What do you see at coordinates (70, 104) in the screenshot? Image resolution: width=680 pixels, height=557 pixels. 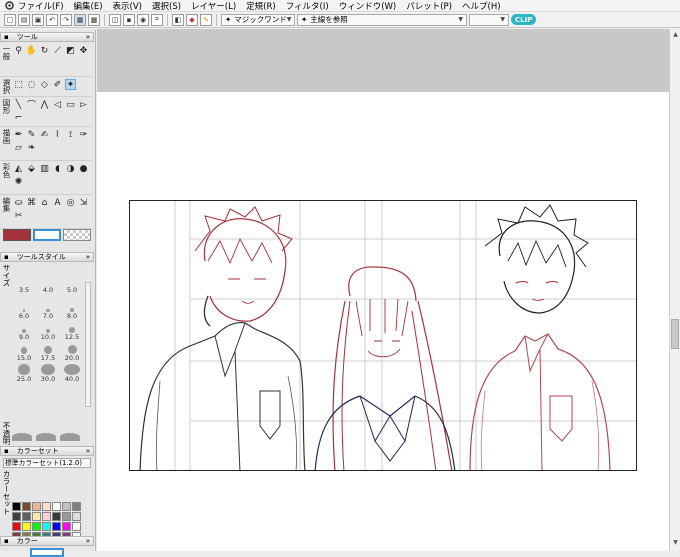 I see `rectangle-icon: ▭` at bounding box center [70, 104].